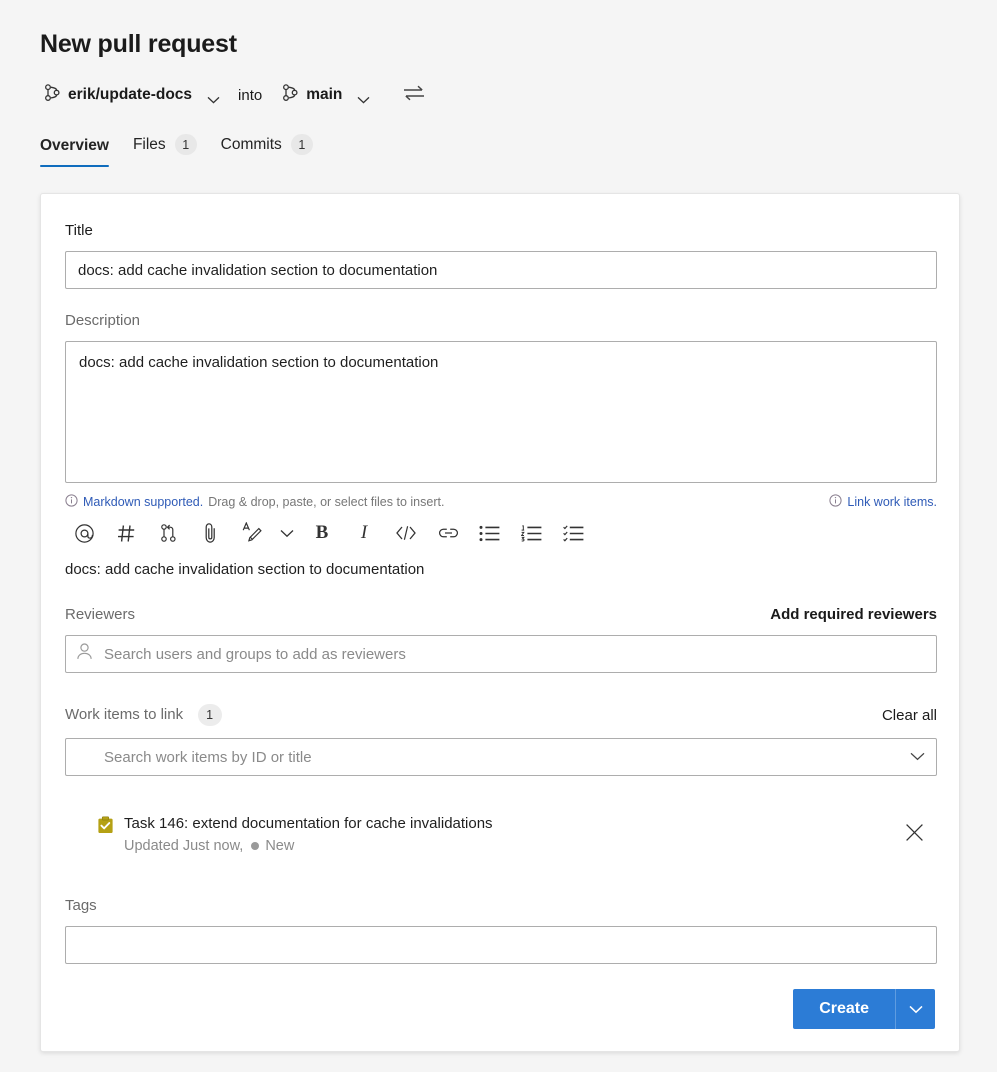 The image size is (997, 1072). What do you see at coordinates (81, 905) in the screenshot?
I see `tags-label: Tags` at bounding box center [81, 905].